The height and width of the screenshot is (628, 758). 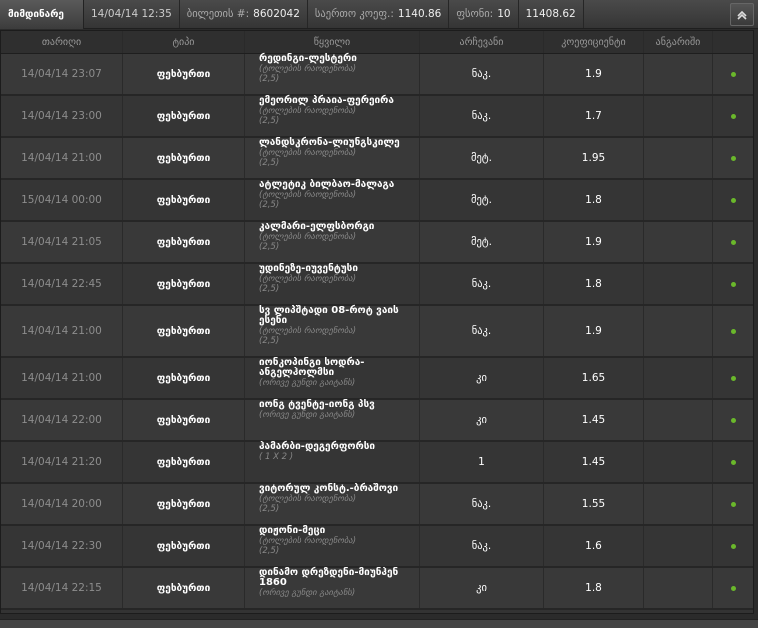 I want to click on event-name: დინამო დრეზდენი-მიუნჰენ 1860, so click(x=329, y=577).